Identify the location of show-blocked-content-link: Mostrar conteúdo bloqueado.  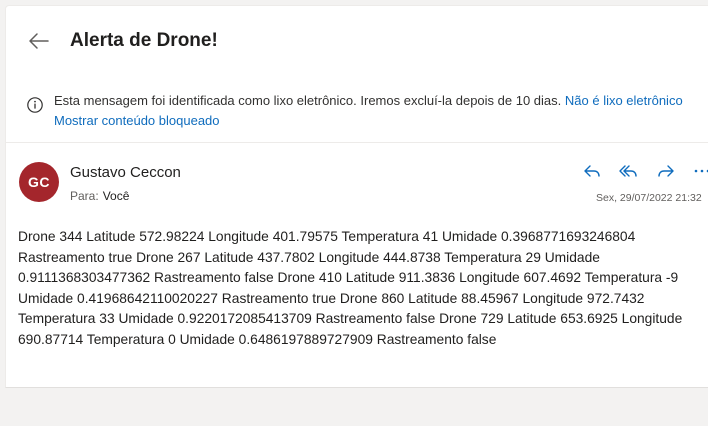
(137, 120).